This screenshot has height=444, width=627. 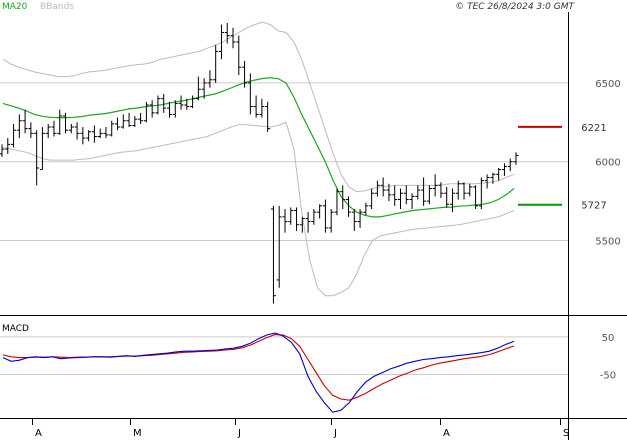 I want to click on price-levels: 6221 5727, so click(x=562, y=167).